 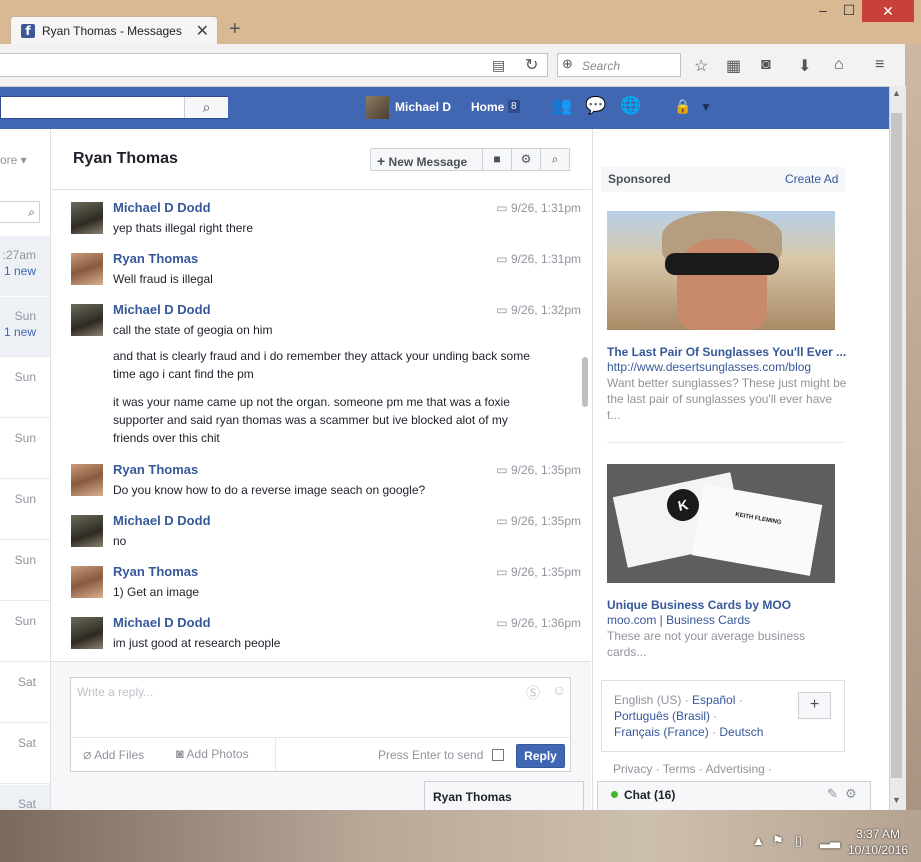 What do you see at coordinates (559, 690) in the screenshot?
I see `emoji-icon: ☺` at bounding box center [559, 690].